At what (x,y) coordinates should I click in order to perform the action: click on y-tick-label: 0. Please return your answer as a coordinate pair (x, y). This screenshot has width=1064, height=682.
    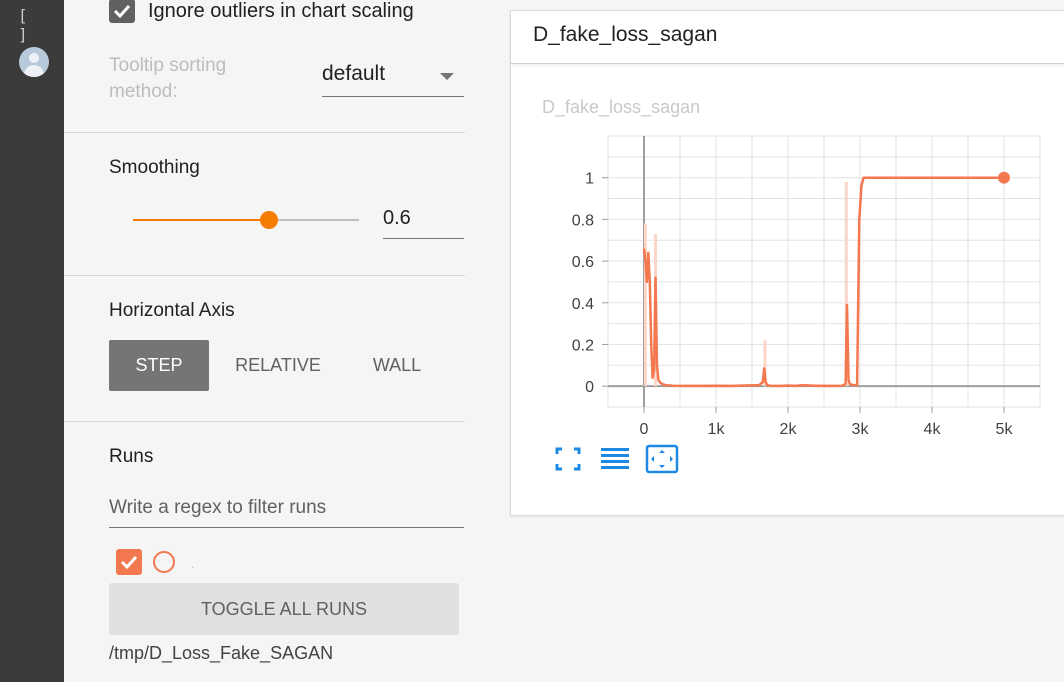
    Looking at the image, I should click on (589, 387).